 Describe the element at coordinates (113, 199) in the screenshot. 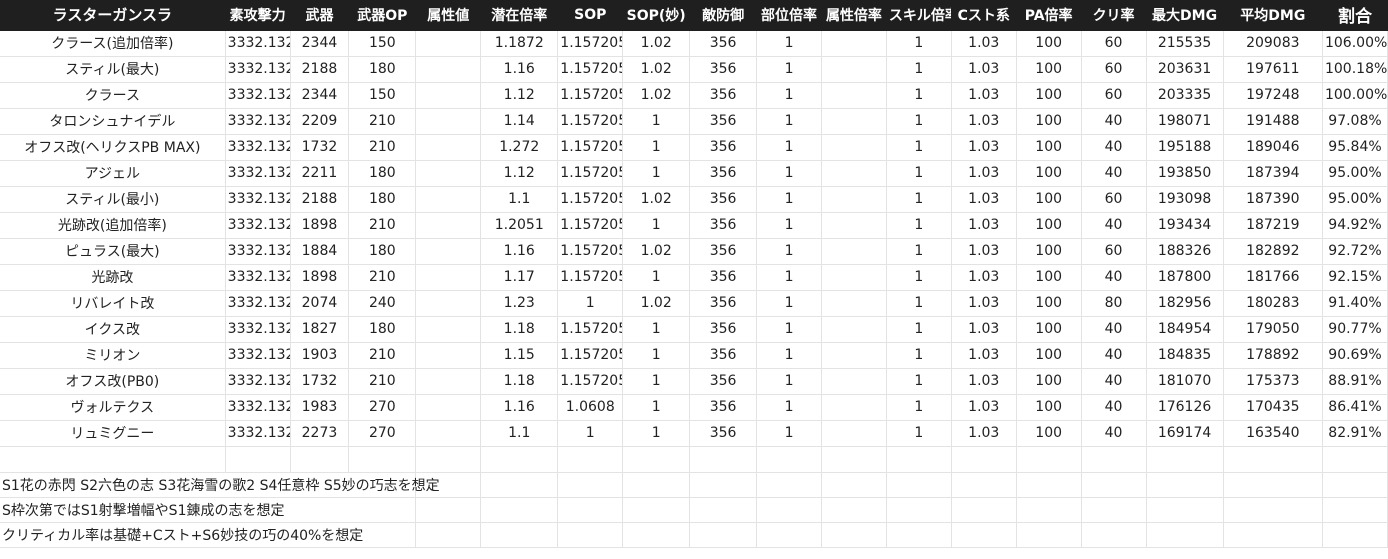

I see `table-cell: スティル(最小)` at that location.